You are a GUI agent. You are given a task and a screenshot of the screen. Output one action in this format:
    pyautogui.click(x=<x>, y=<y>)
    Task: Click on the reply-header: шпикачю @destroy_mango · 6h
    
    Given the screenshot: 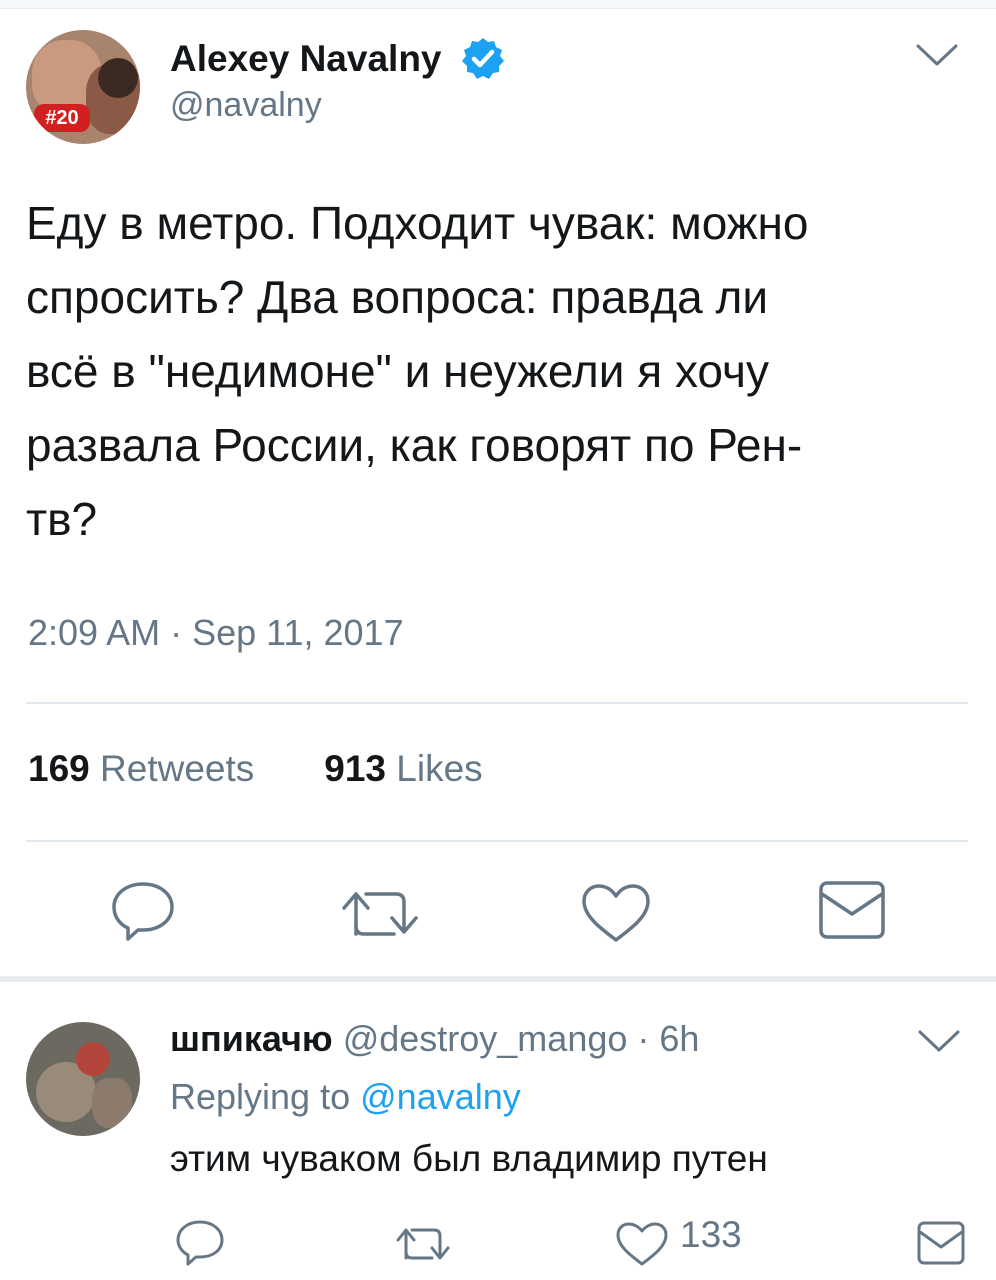 What is the action you would take?
    pyautogui.click(x=434, y=1039)
    